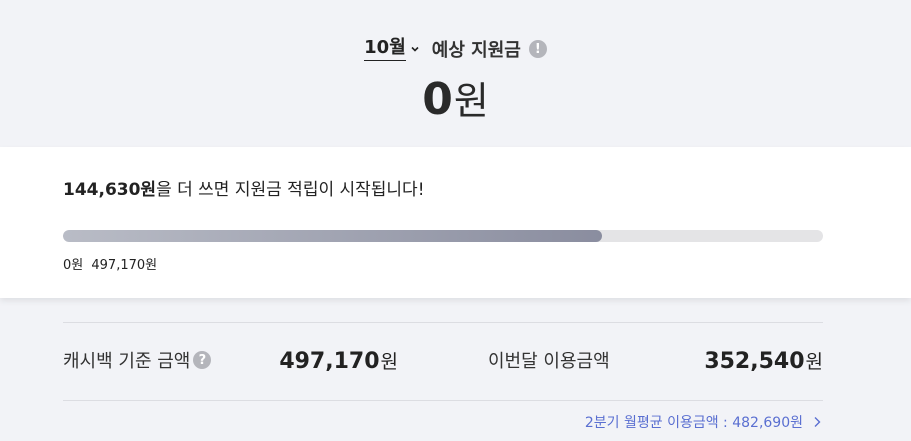 The image size is (911, 441). I want to click on cashback-basis-amount: 497,170원, so click(338, 360).